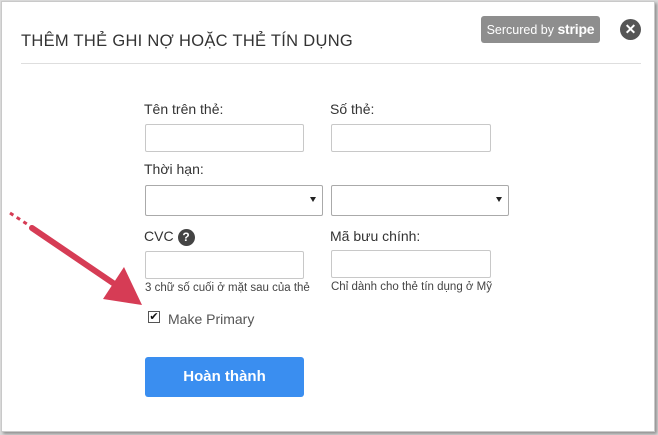  I want to click on arrow-head, so click(122, 286).